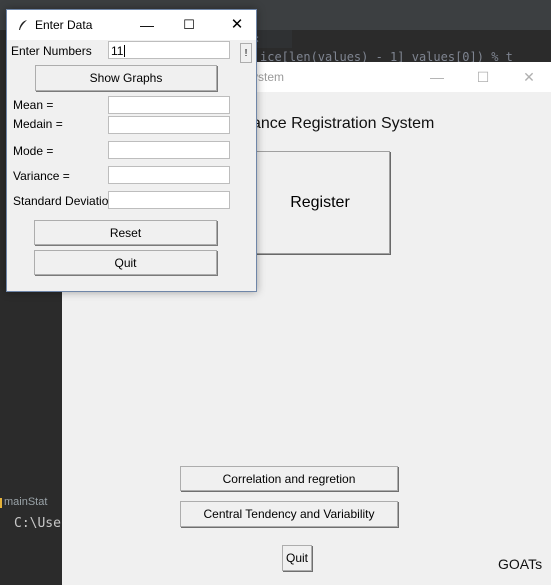 The image size is (551, 585). Describe the element at coordinates (520, 564) in the screenshot. I see `footer-label: GOATs` at that location.